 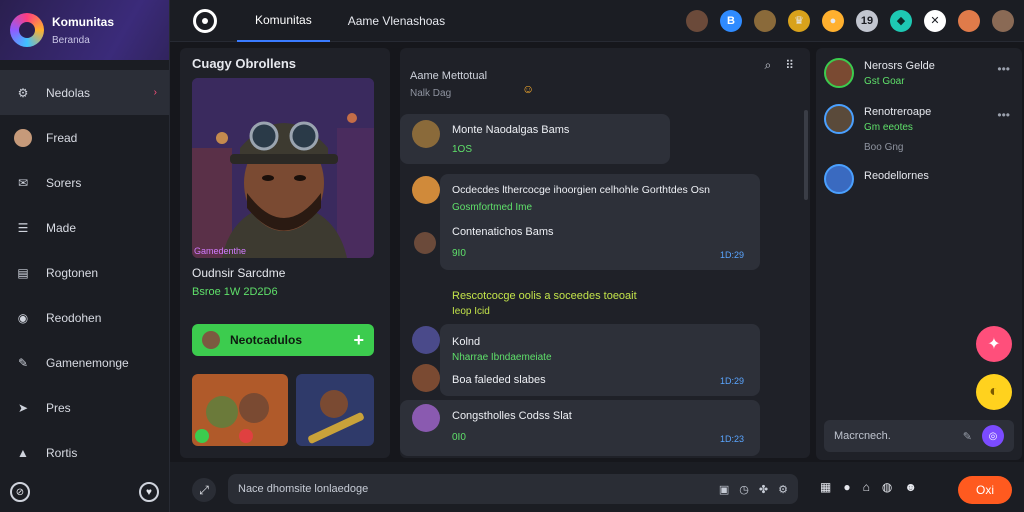 I want to click on sidebar-item-reodohen: ◉ Reodohen, so click(x=84, y=317).